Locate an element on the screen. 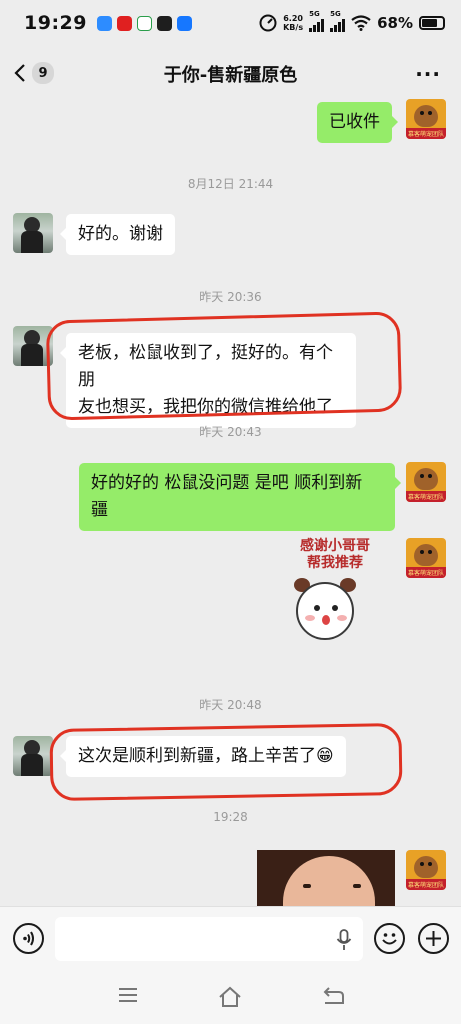  battery-percent: 68% is located at coordinates (395, 23).